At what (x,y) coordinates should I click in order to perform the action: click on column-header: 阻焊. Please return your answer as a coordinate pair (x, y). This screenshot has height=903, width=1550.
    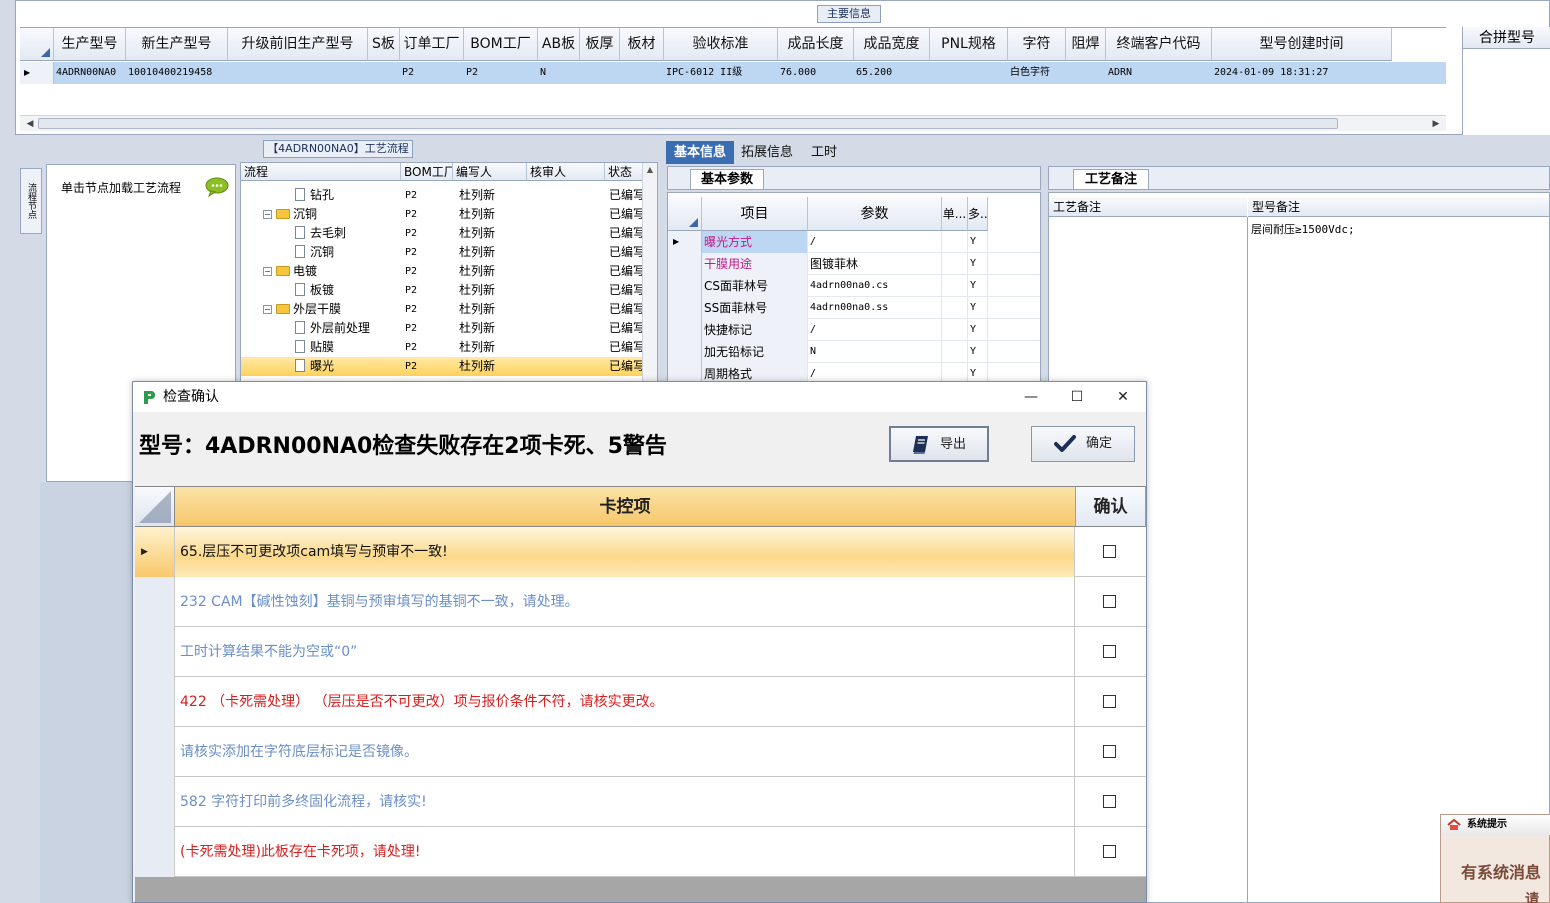
    Looking at the image, I should click on (1086, 44).